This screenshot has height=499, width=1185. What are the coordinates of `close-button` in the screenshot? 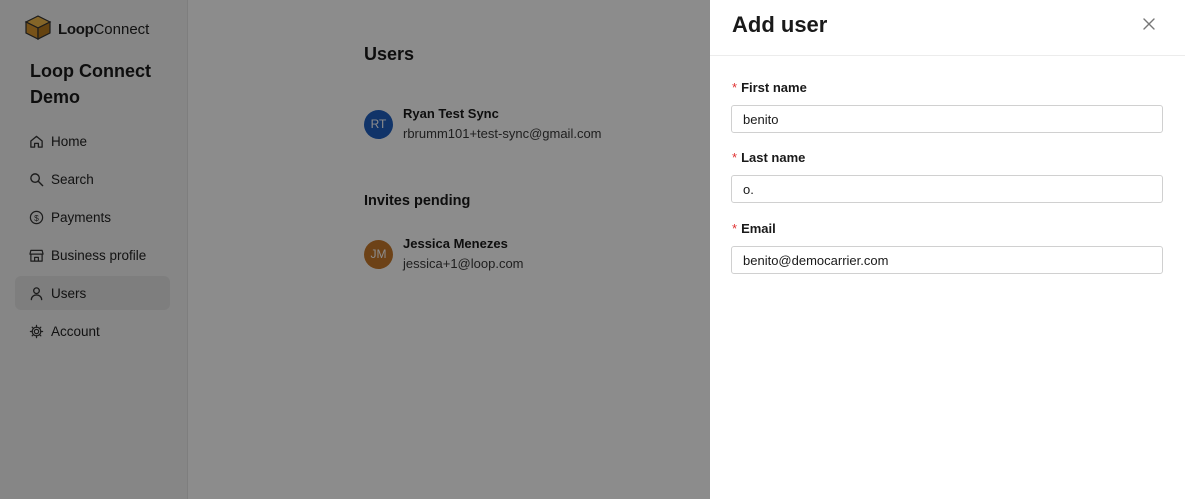 It's located at (1149, 26).